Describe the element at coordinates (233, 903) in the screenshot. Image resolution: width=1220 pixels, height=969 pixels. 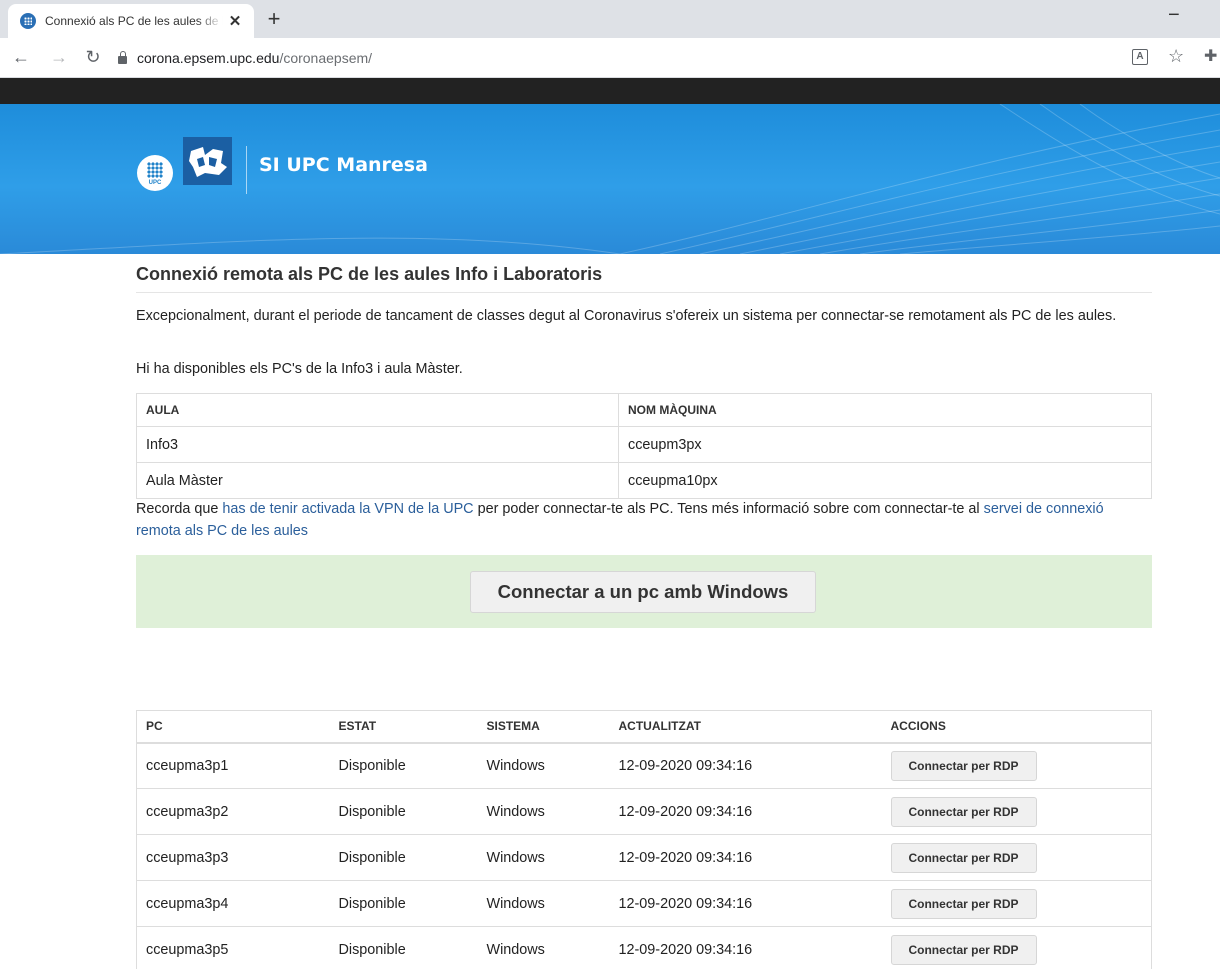
I see `pc-name: cceupma3p4` at that location.